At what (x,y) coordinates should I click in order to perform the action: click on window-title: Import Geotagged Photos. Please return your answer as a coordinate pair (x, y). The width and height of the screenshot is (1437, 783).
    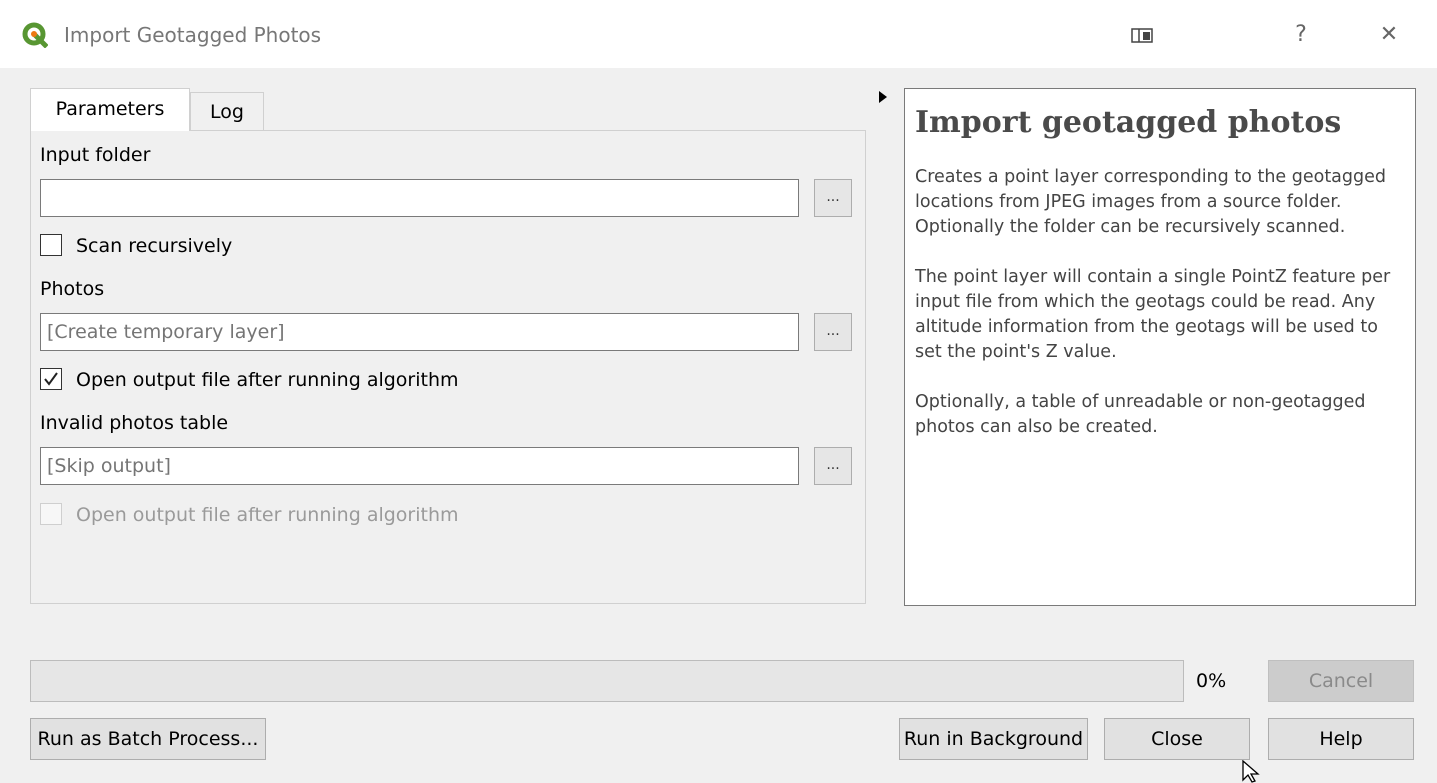
    Looking at the image, I should click on (193, 35).